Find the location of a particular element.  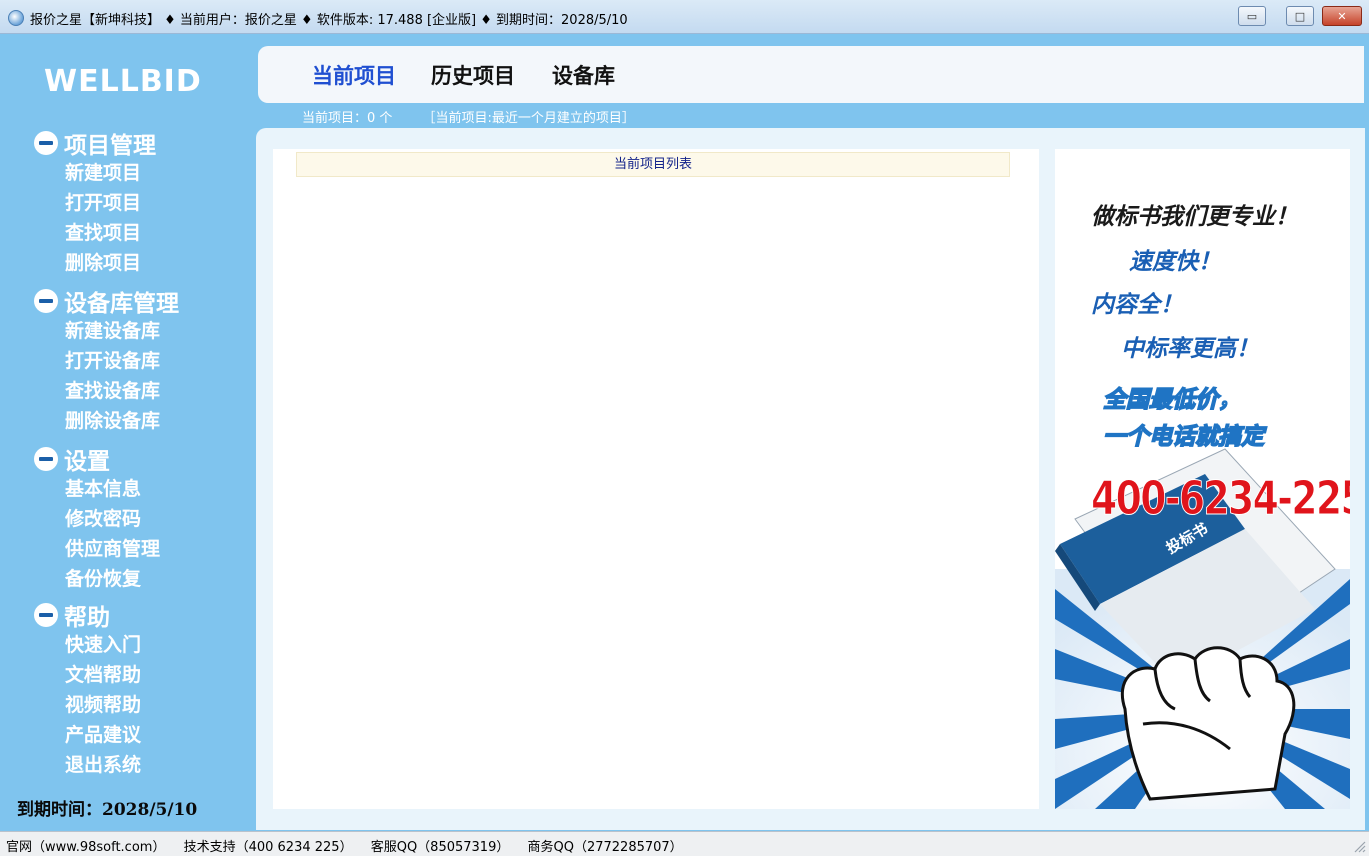

group-header-settings: 设置 is located at coordinates (97, 459).